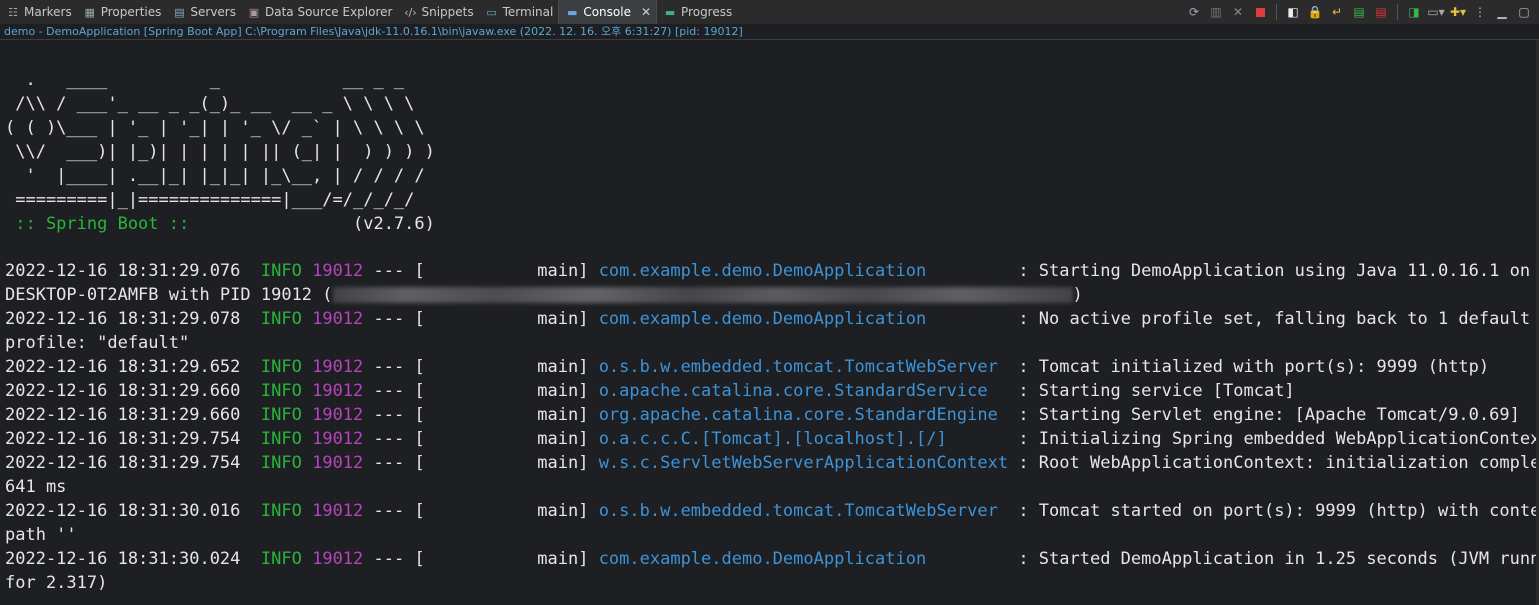  I want to click on tab-label: Markers, so click(48, 12).